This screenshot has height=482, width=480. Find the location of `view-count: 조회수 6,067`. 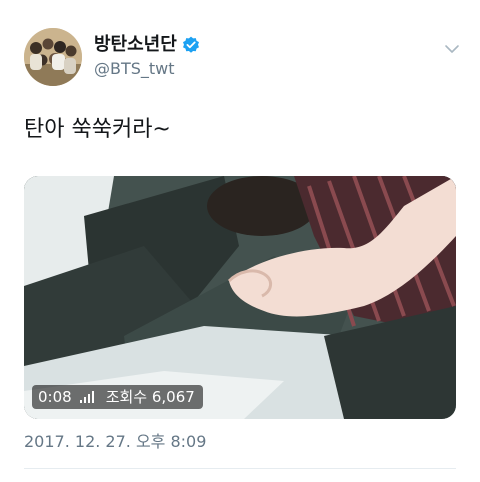

view-count: 조회수 6,067 is located at coordinates (150, 397).